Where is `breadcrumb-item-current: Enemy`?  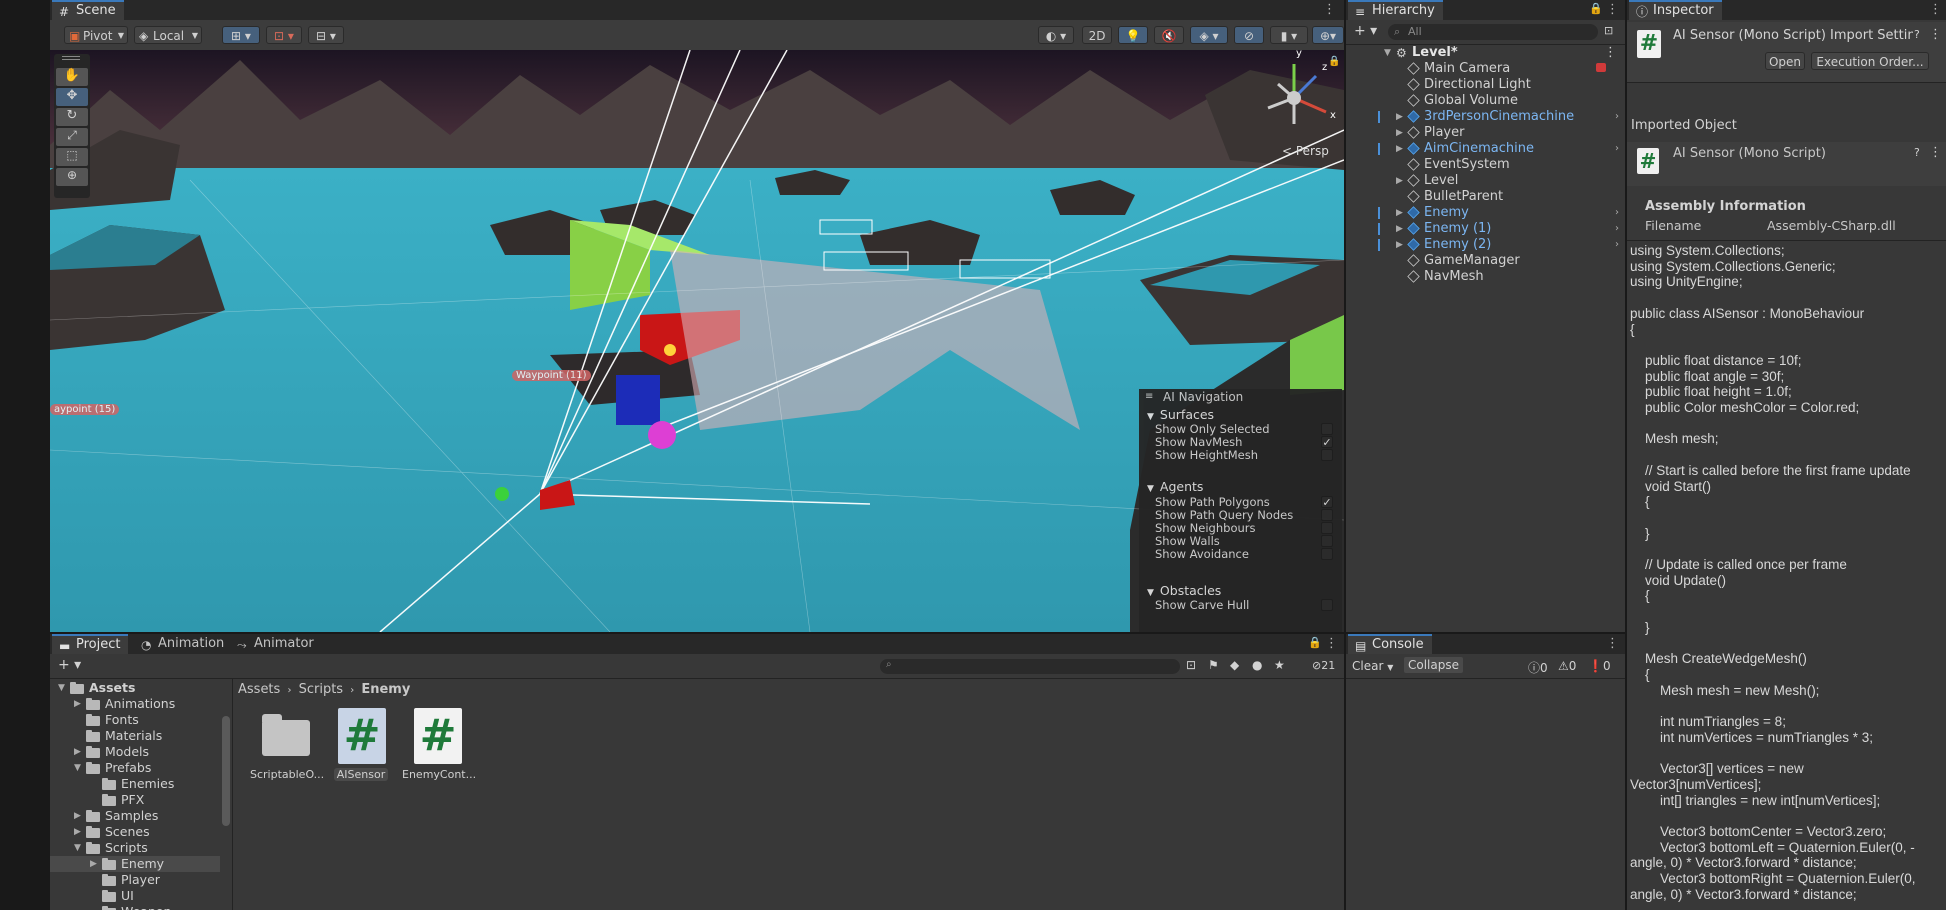 breadcrumb-item-current: Enemy is located at coordinates (385, 689).